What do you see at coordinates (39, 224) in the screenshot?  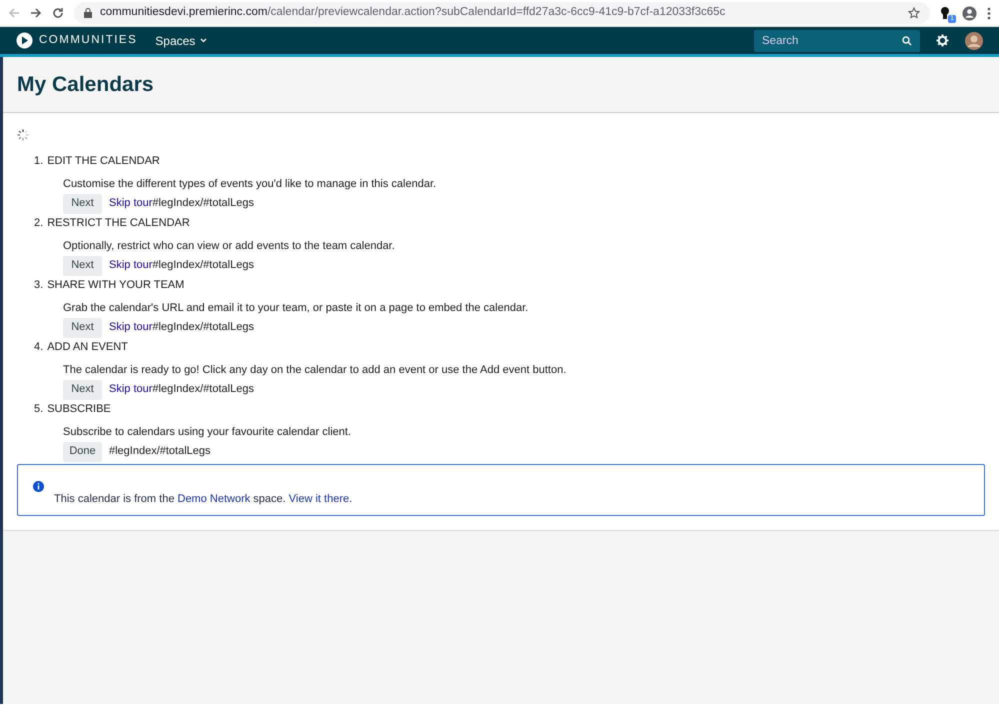 I see `step-number: 2.` at bounding box center [39, 224].